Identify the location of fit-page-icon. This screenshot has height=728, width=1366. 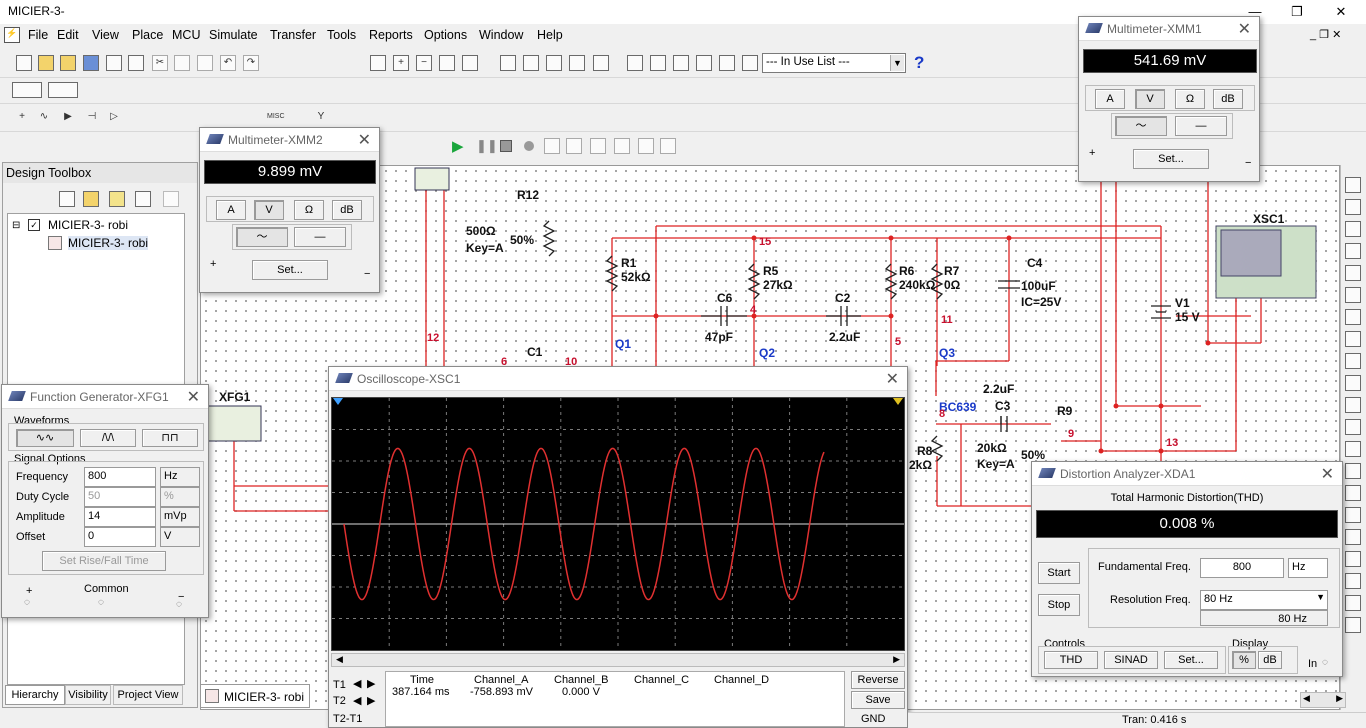
(378, 63).